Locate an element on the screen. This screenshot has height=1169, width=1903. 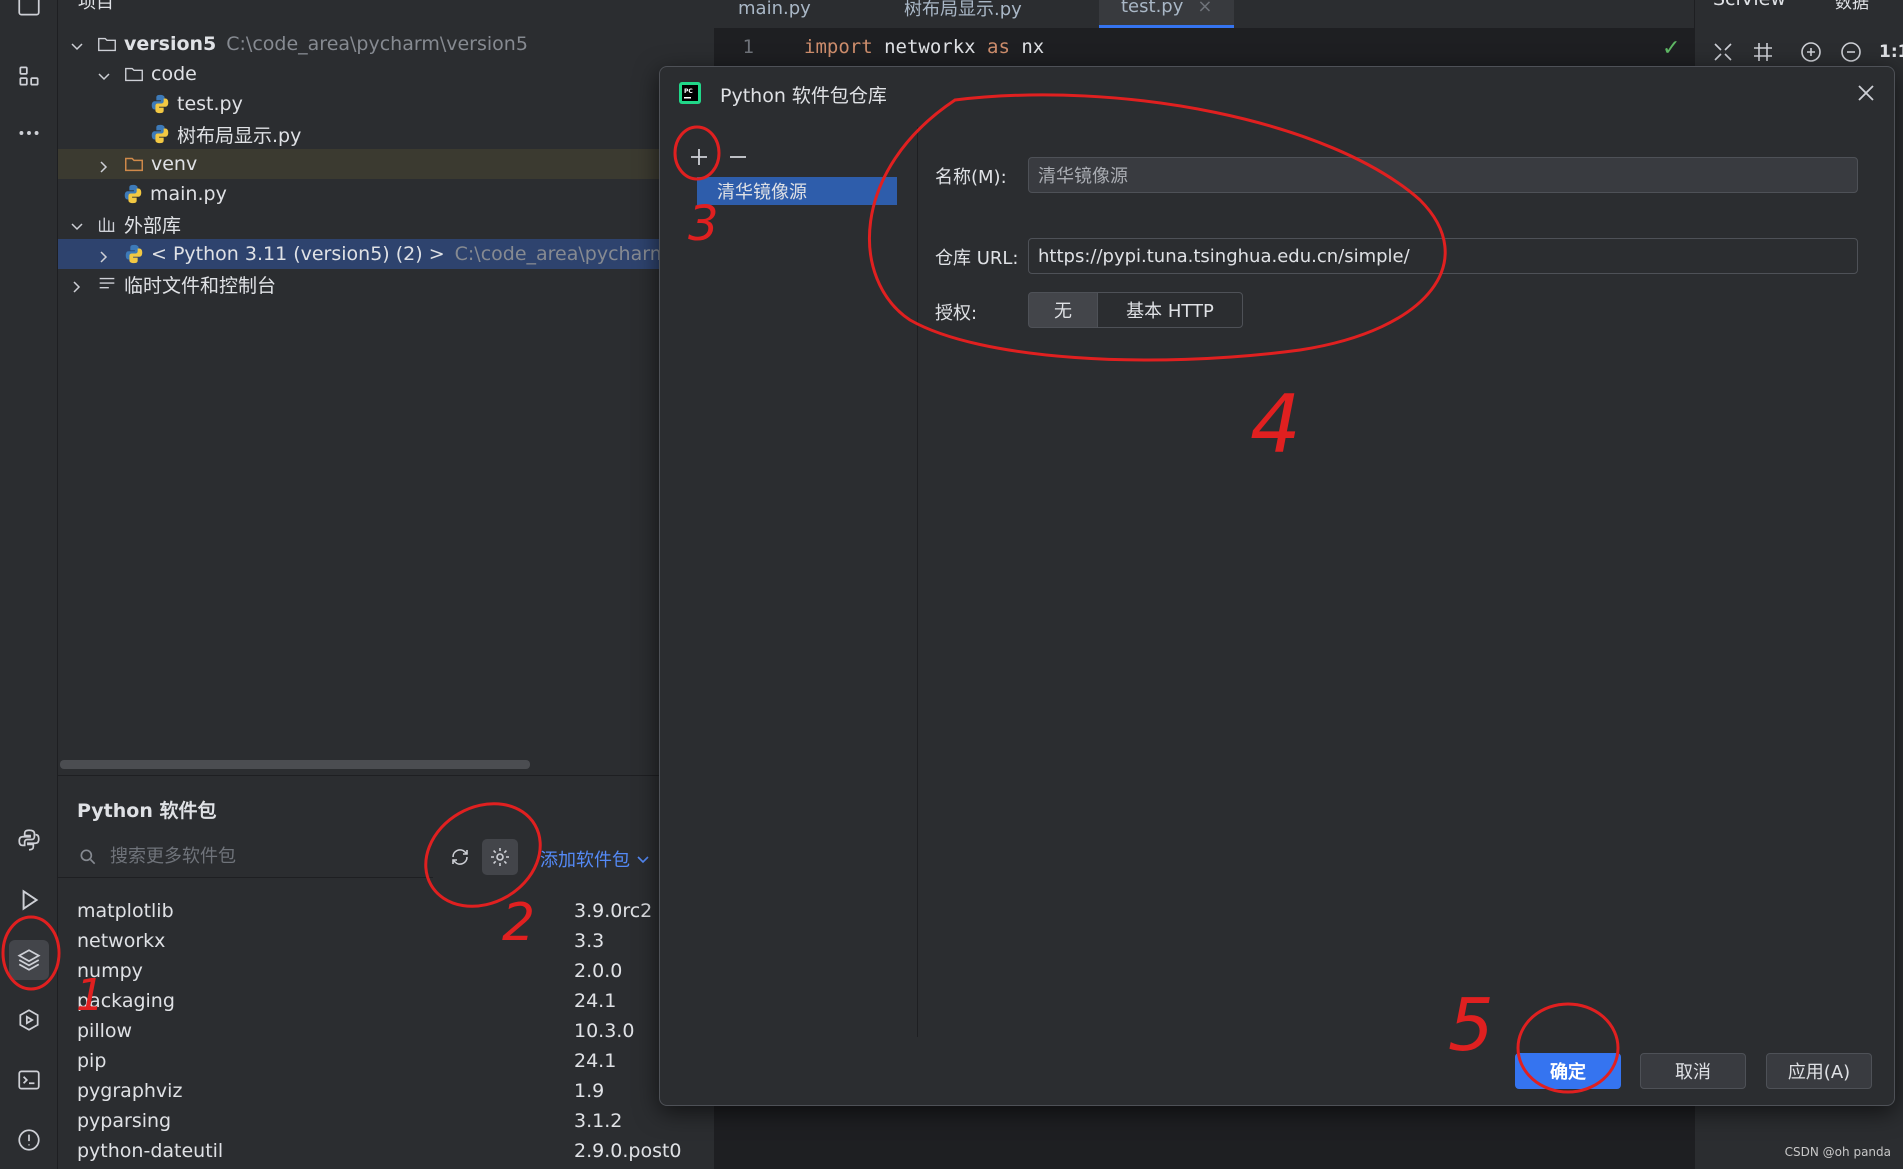
package-row: networkx 3.3 is located at coordinates (407, 941).